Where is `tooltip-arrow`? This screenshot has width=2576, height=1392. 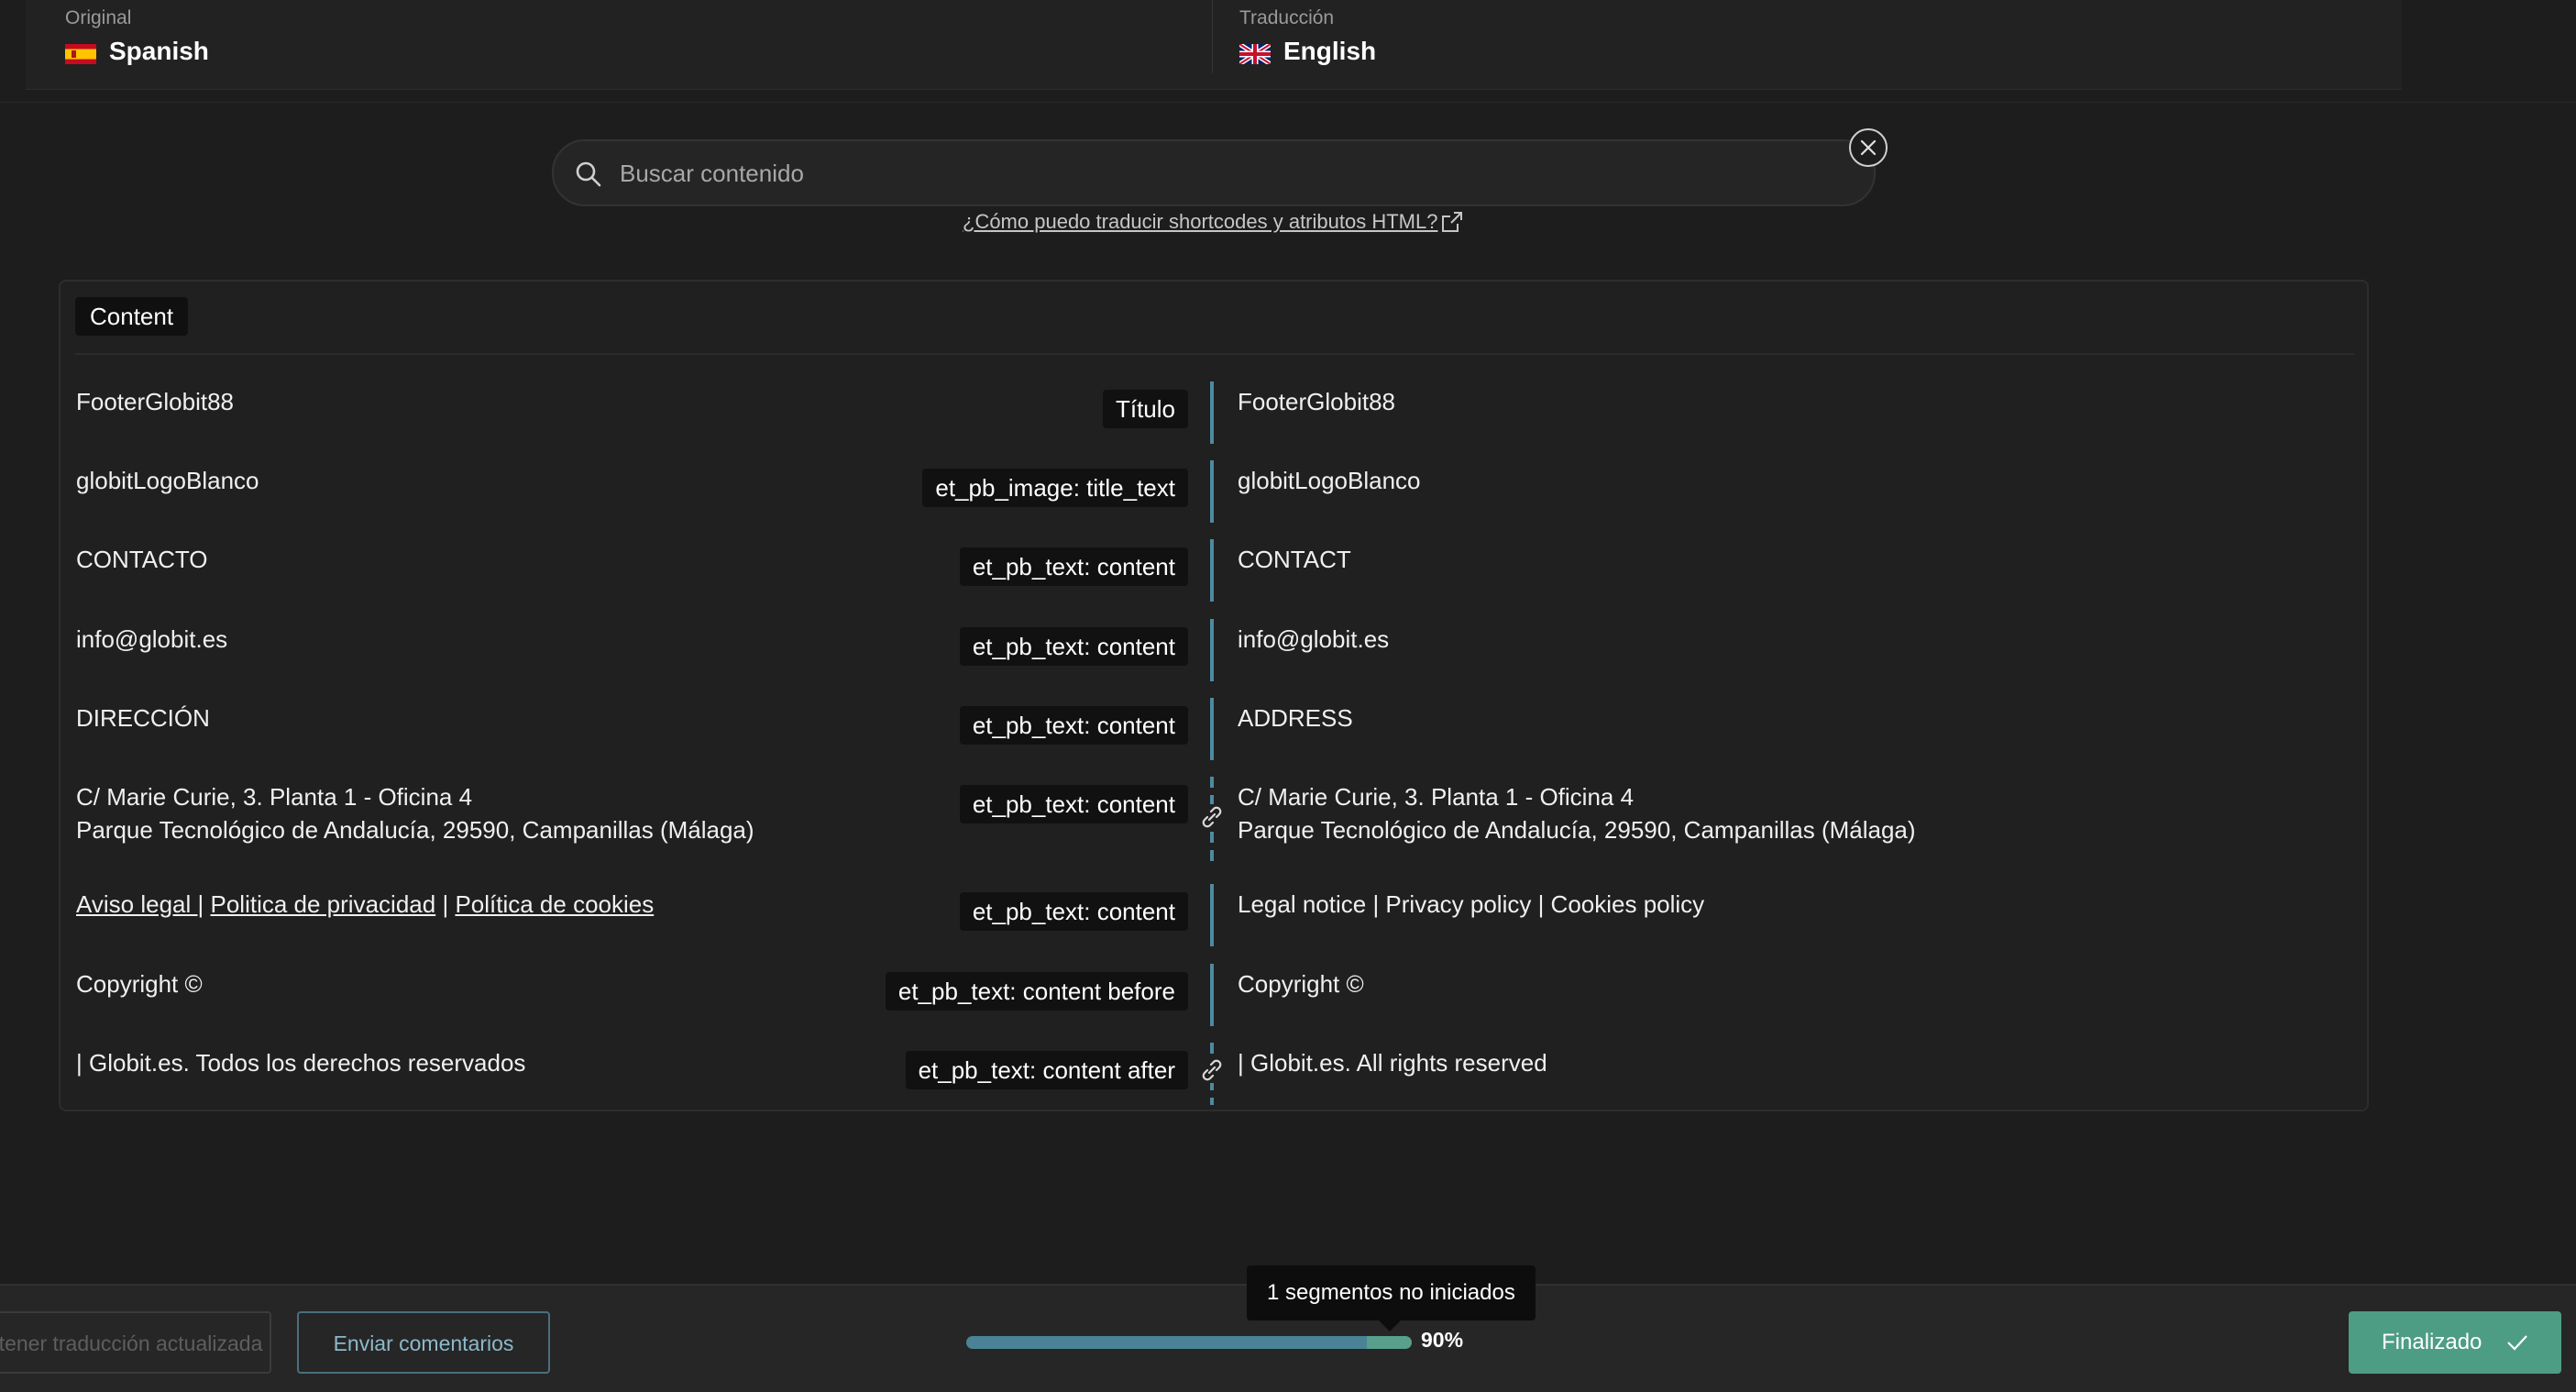
tooltip-arrow is located at coordinates (1390, 1325).